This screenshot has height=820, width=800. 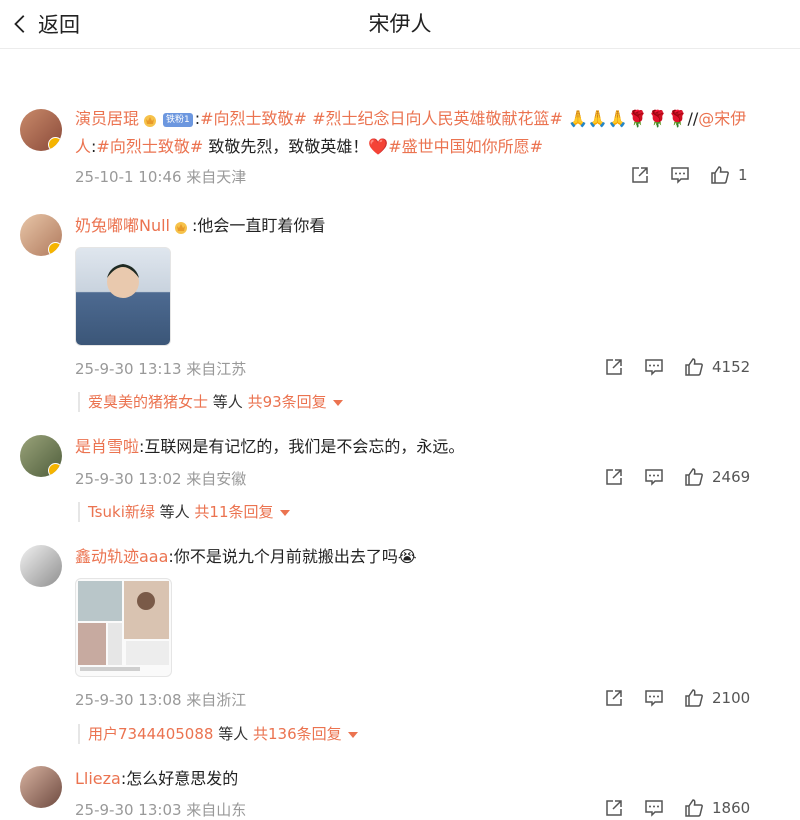 I want to click on like-count: 4152, so click(x=731, y=367).